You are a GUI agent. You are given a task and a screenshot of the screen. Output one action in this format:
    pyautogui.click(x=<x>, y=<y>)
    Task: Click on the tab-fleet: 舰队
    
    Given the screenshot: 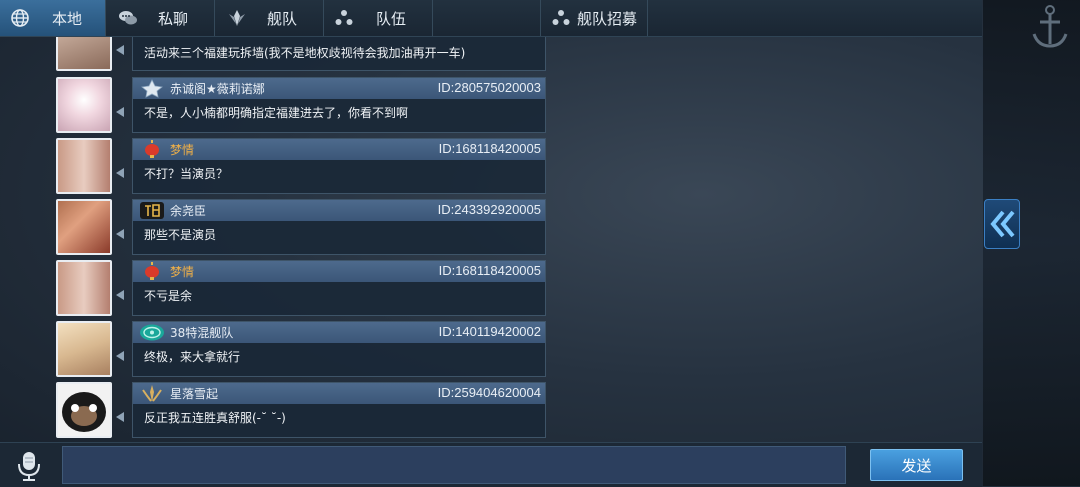 What is the action you would take?
    pyautogui.click(x=269, y=18)
    